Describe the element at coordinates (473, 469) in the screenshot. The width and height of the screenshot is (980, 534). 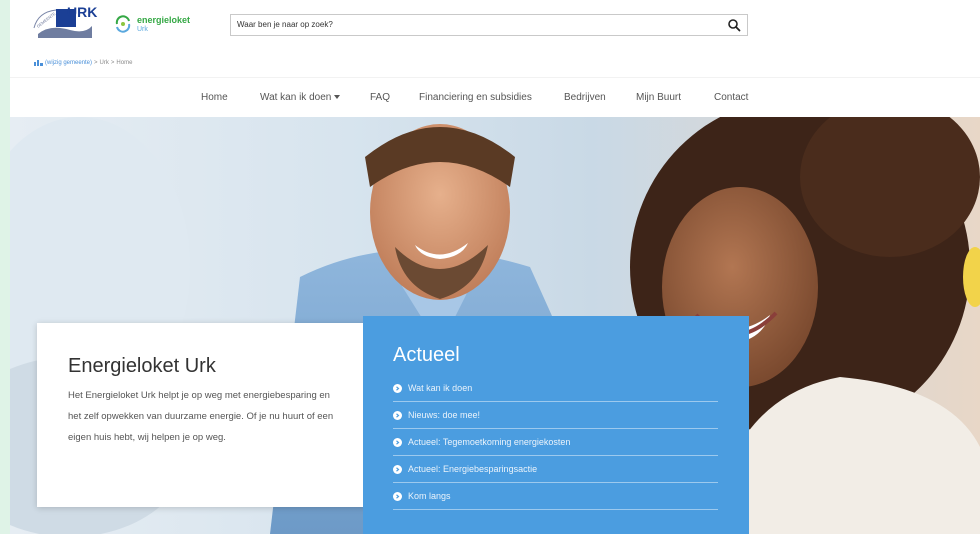
I see `actueel-item-label: Actueel: Energiebesparingsactie` at that location.